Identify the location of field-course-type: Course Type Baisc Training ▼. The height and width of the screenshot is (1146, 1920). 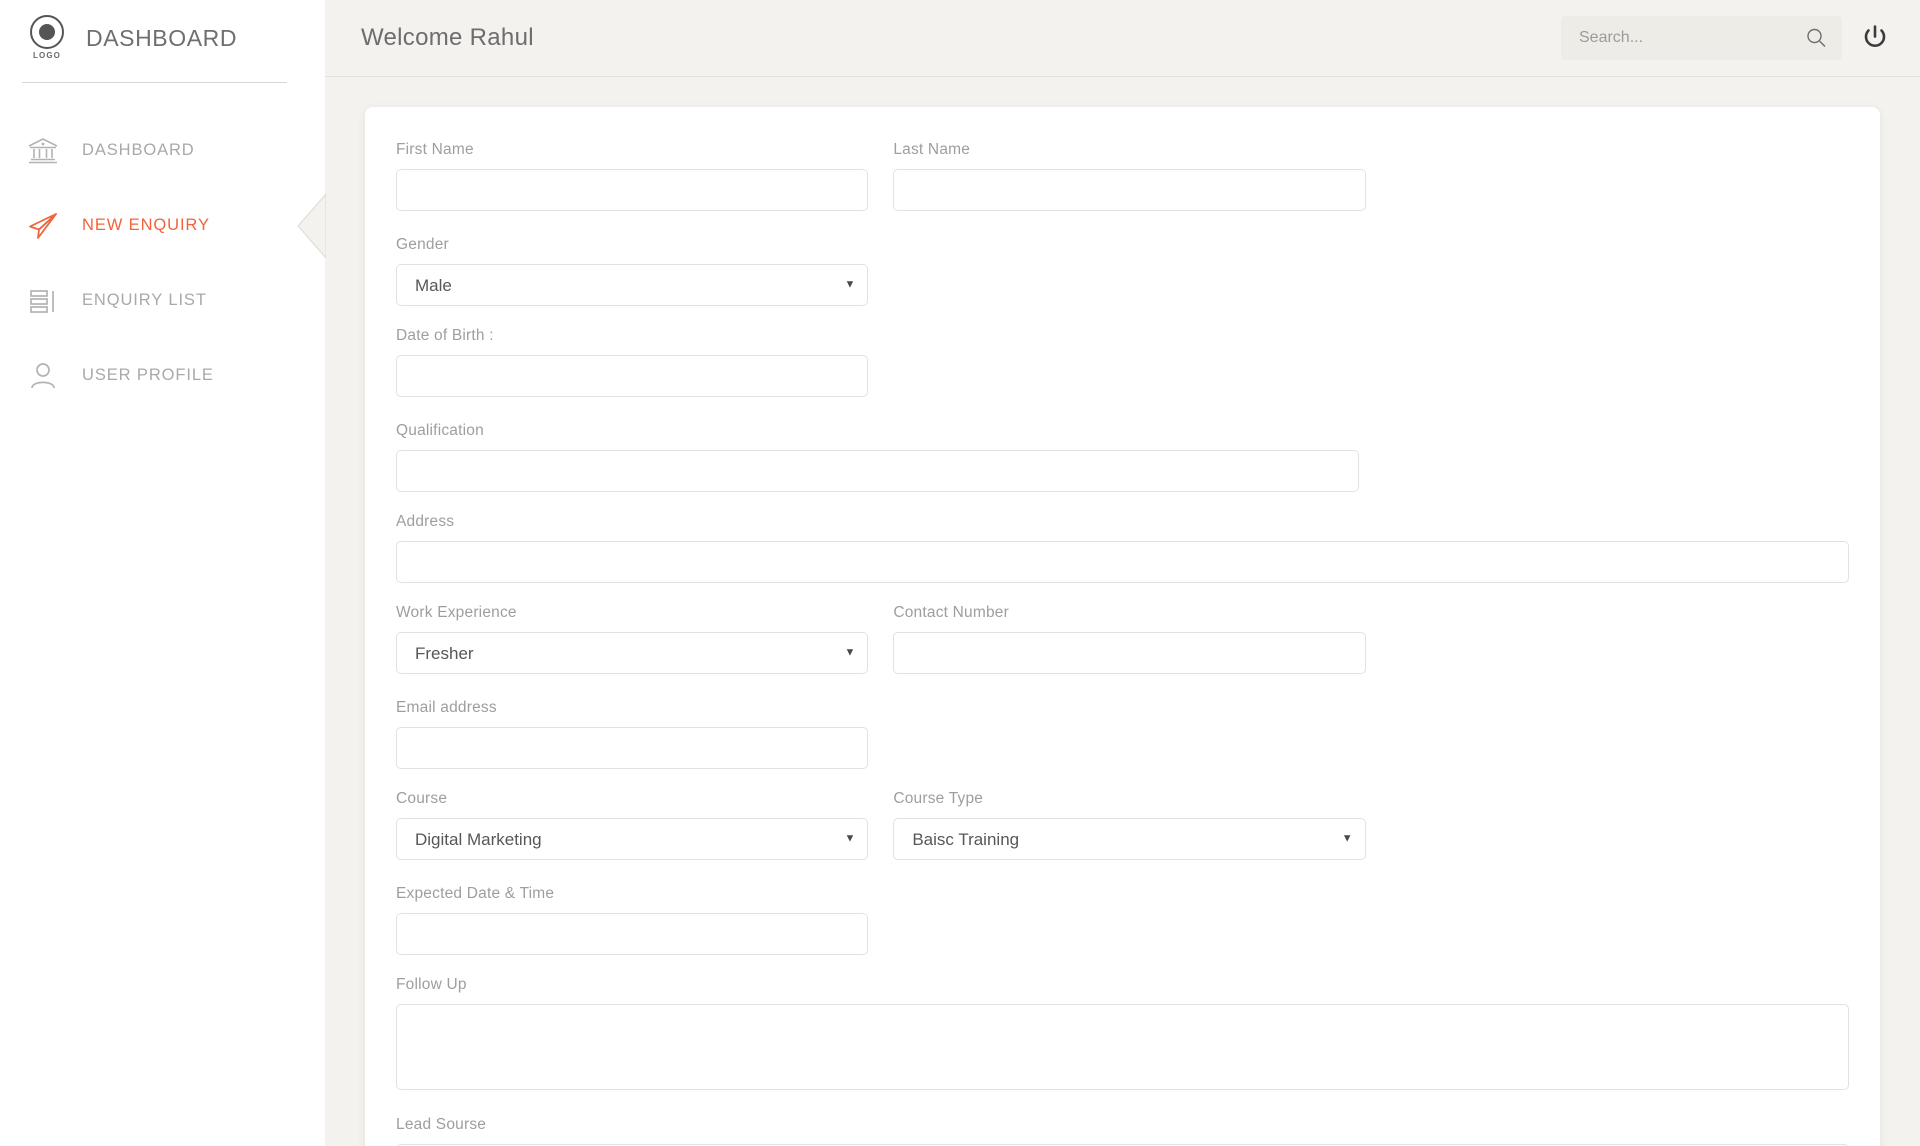
(1129, 825).